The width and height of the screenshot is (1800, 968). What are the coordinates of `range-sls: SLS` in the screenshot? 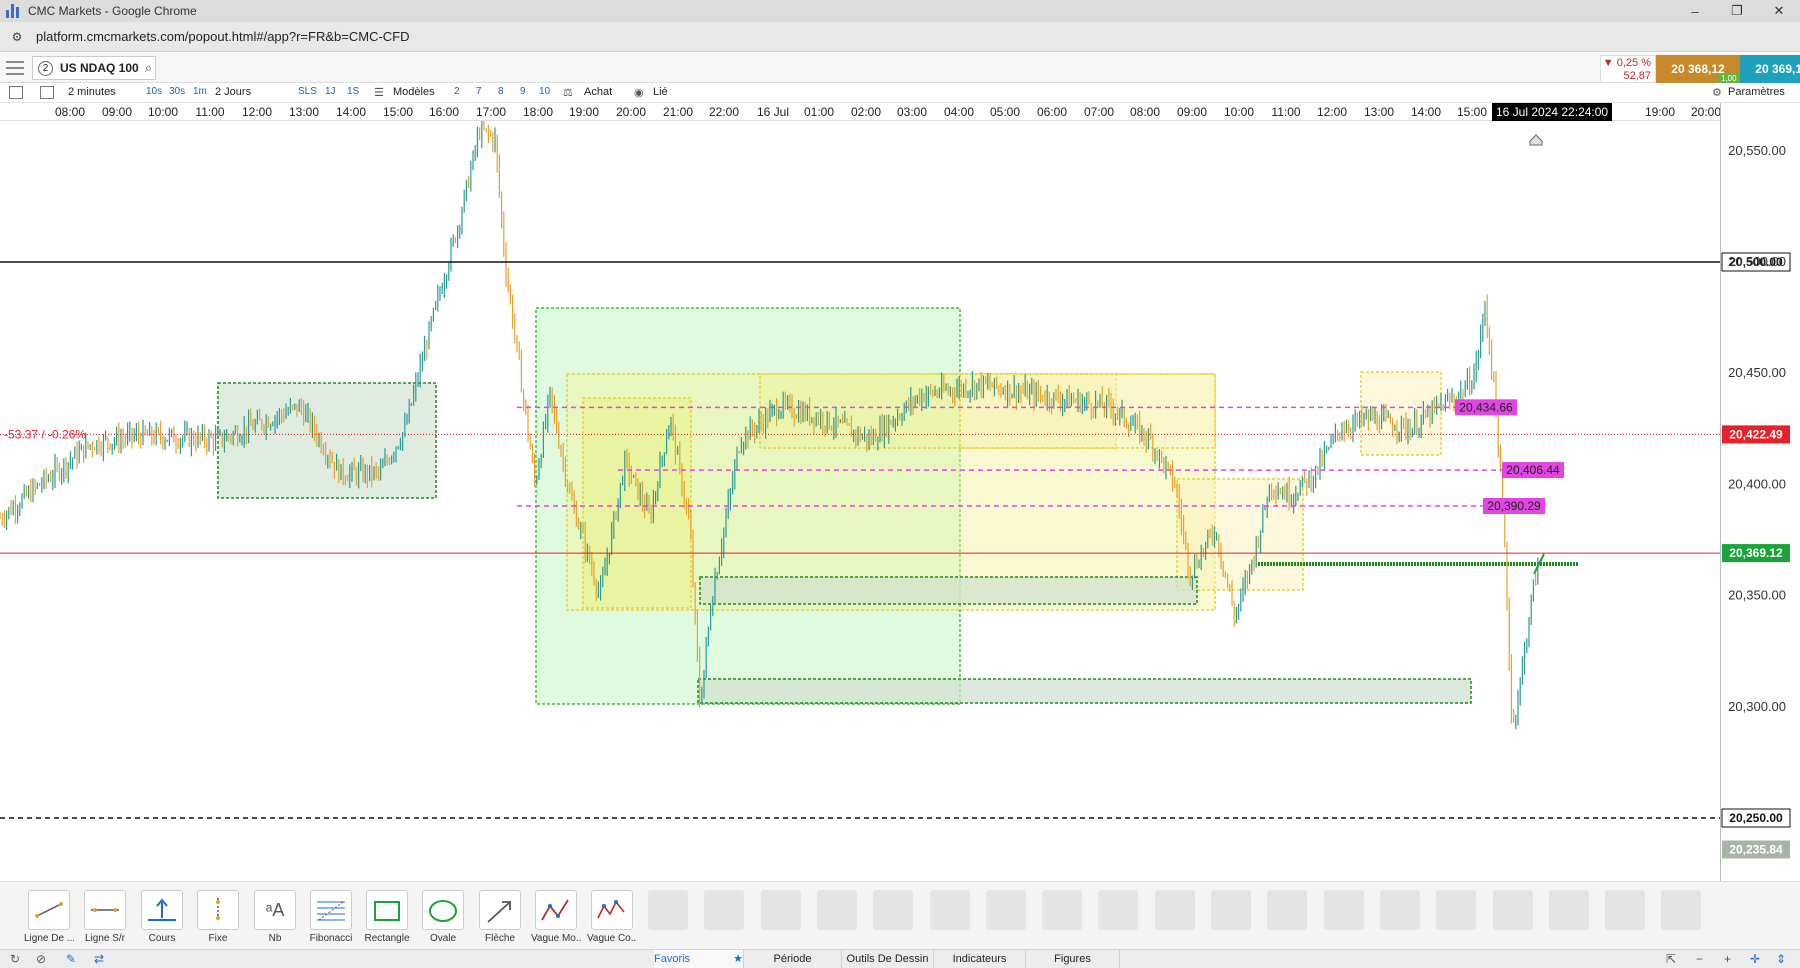 It's located at (307, 91).